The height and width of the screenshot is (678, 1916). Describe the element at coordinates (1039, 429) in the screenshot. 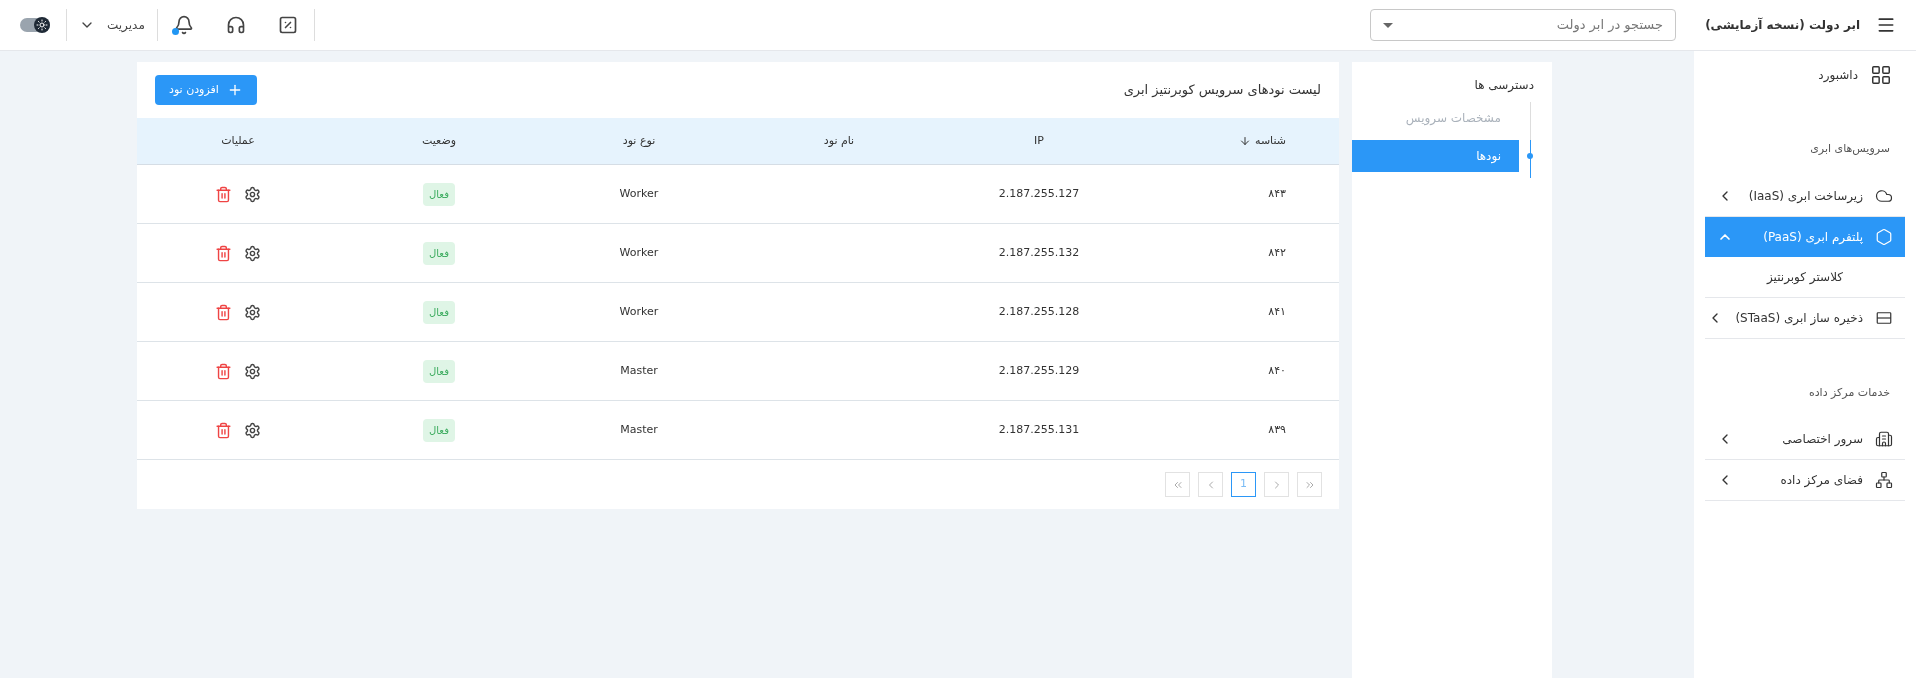

I see `table-cell-text: 2.187.255.131` at that location.